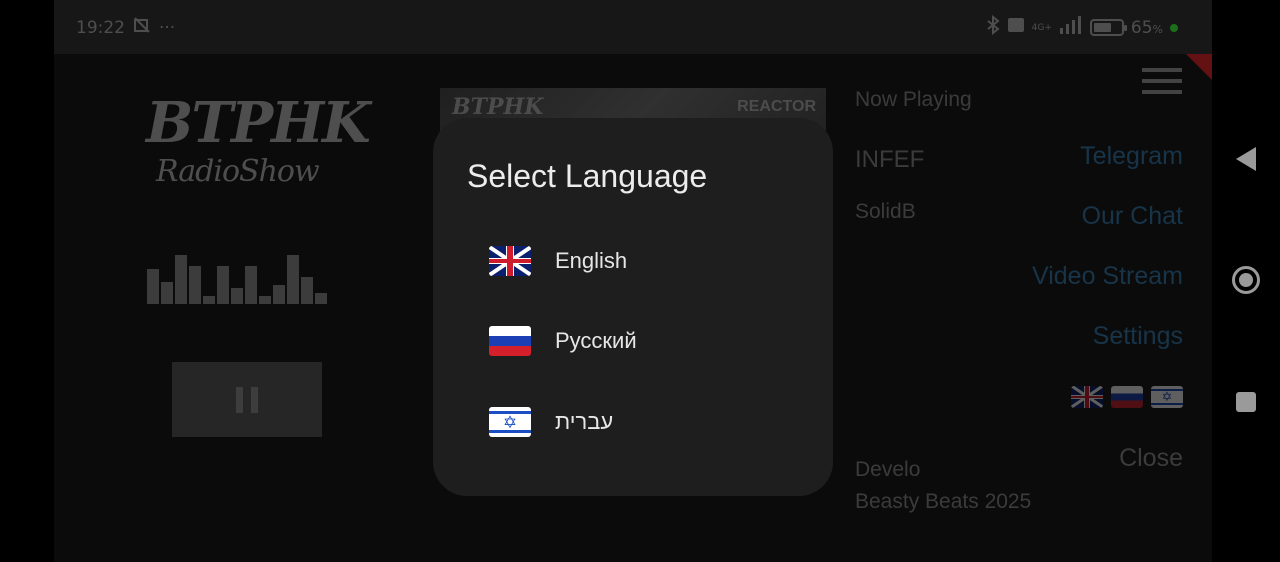 The image size is (1280, 562). Describe the element at coordinates (510, 341) in the screenshot. I see `russia-flag-icon` at that location.